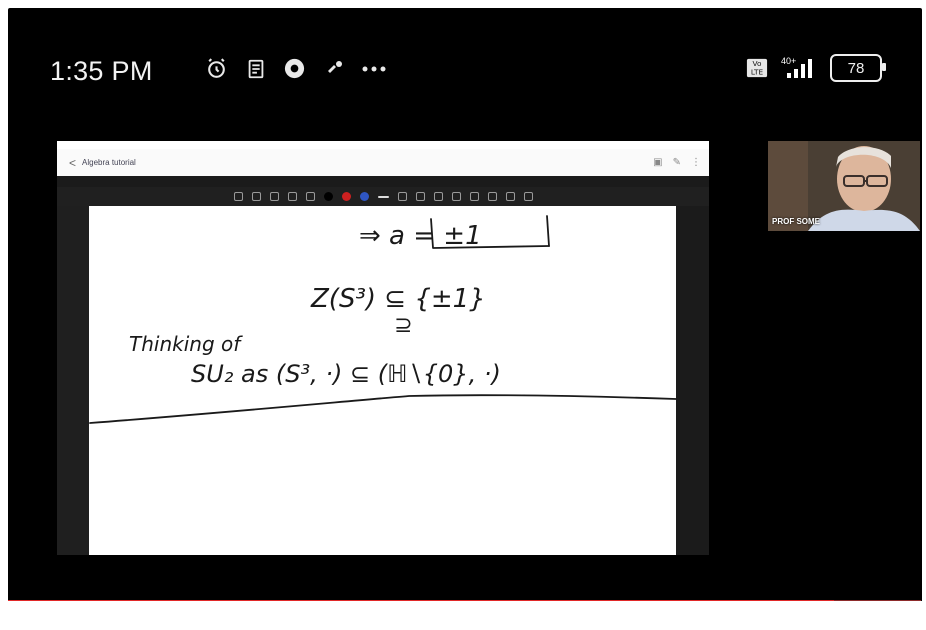  Describe the element at coordinates (438, 196) in the screenshot. I see `insert-icon` at that location.